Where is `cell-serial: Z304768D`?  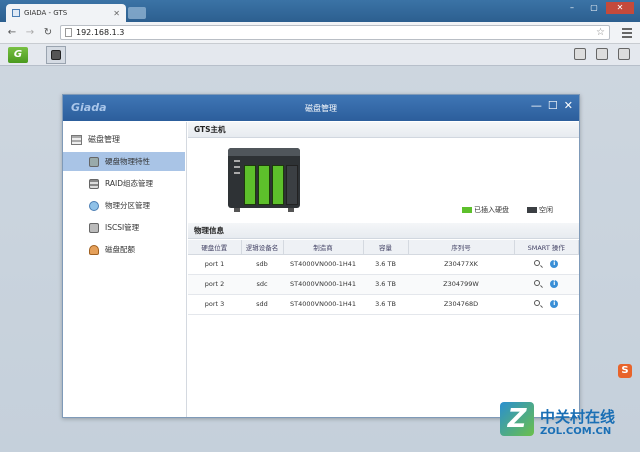
cell-serial: Z304768D is located at coordinates (461, 304).